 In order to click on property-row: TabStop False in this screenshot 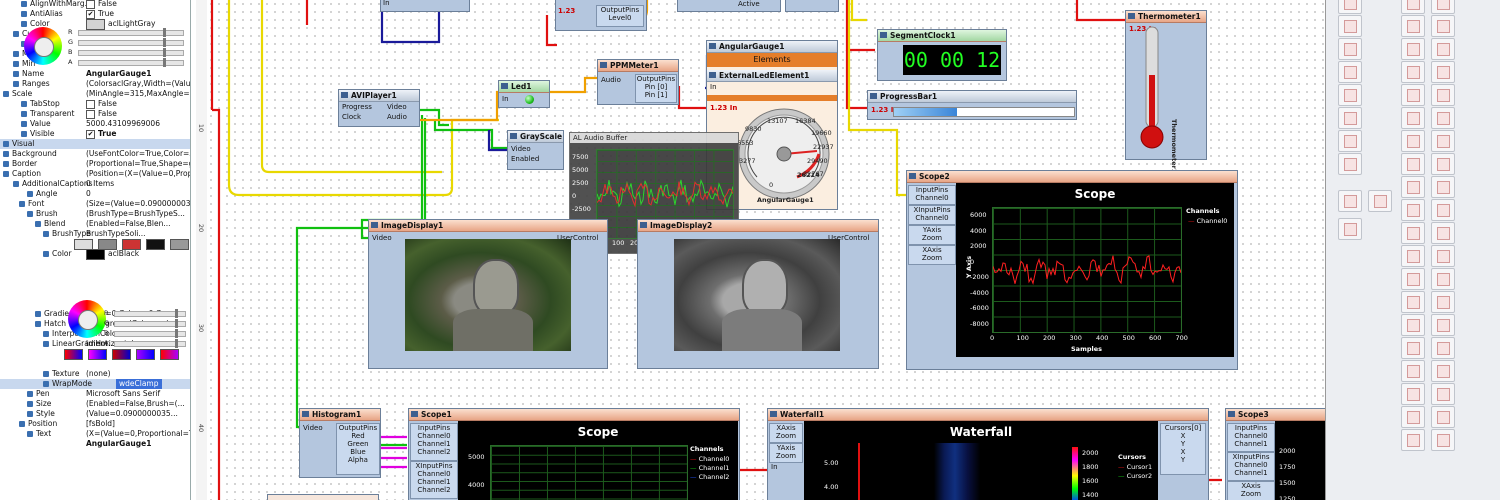, I will do `click(95, 104)`.